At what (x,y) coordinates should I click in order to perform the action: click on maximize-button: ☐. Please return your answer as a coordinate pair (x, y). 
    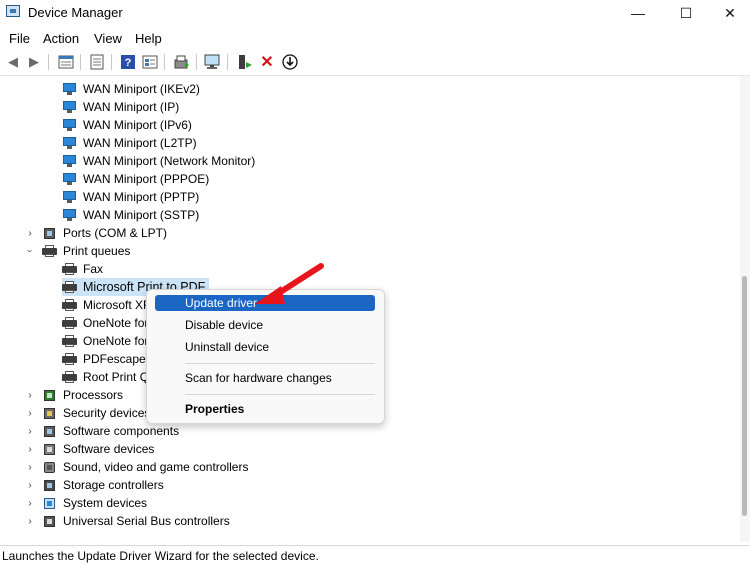
    Looking at the image, I should click on (686, 13).